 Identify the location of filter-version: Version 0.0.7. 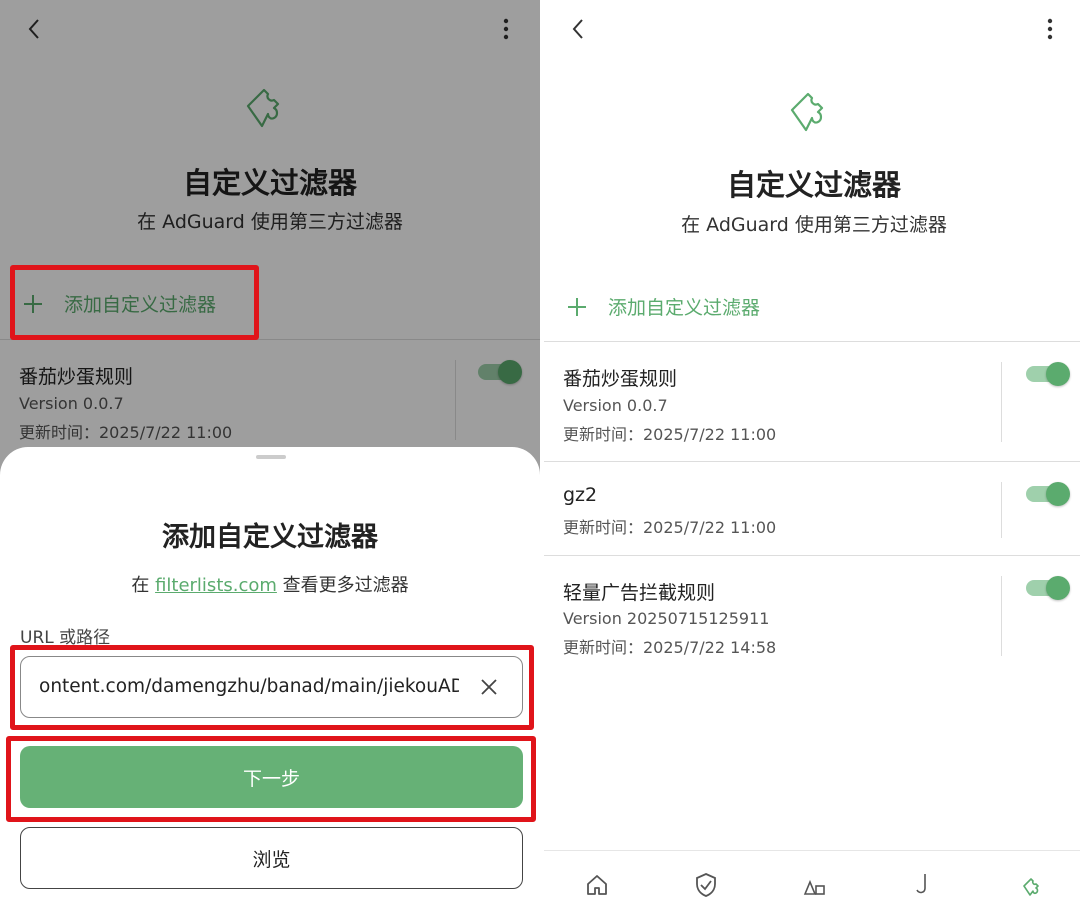
(615, 405).